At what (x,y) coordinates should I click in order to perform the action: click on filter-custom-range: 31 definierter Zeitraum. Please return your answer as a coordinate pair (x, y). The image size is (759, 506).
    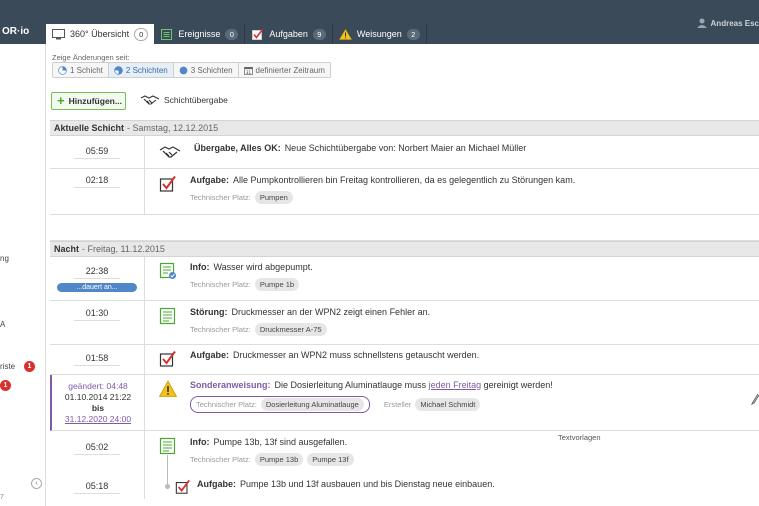
    Looking at the image, I should click on (284, 70).